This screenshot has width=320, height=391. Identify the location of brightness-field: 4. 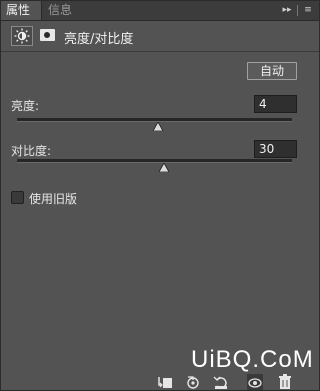
(275, 104).